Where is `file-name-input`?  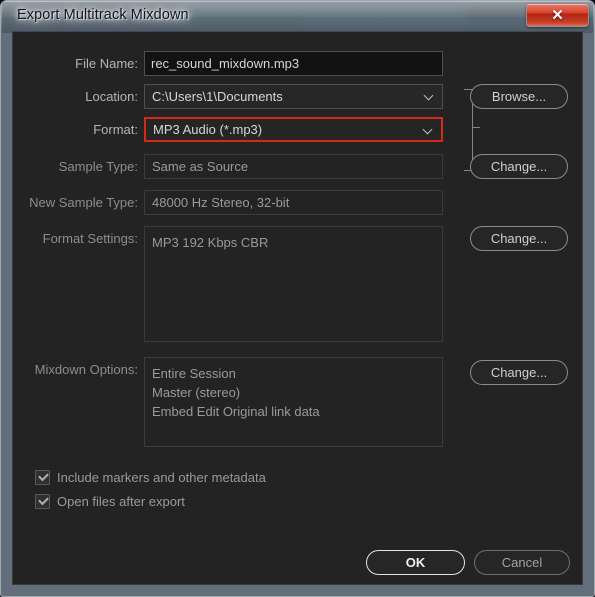 file-name-input is located at coordinates (293, 63).